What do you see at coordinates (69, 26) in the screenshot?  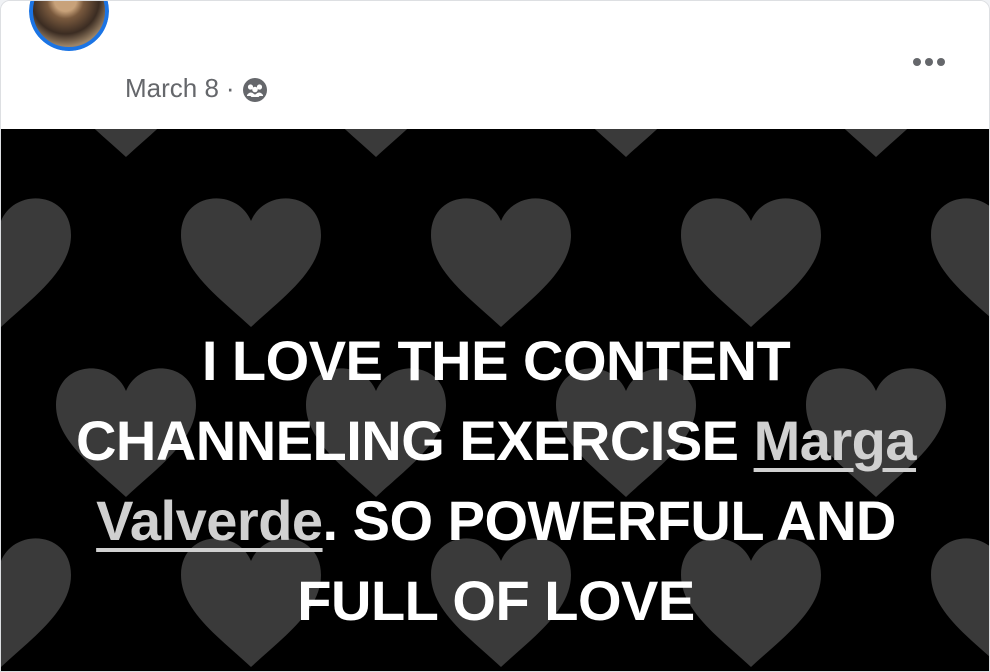 I see `avatar` at bounding box center [69, 26].